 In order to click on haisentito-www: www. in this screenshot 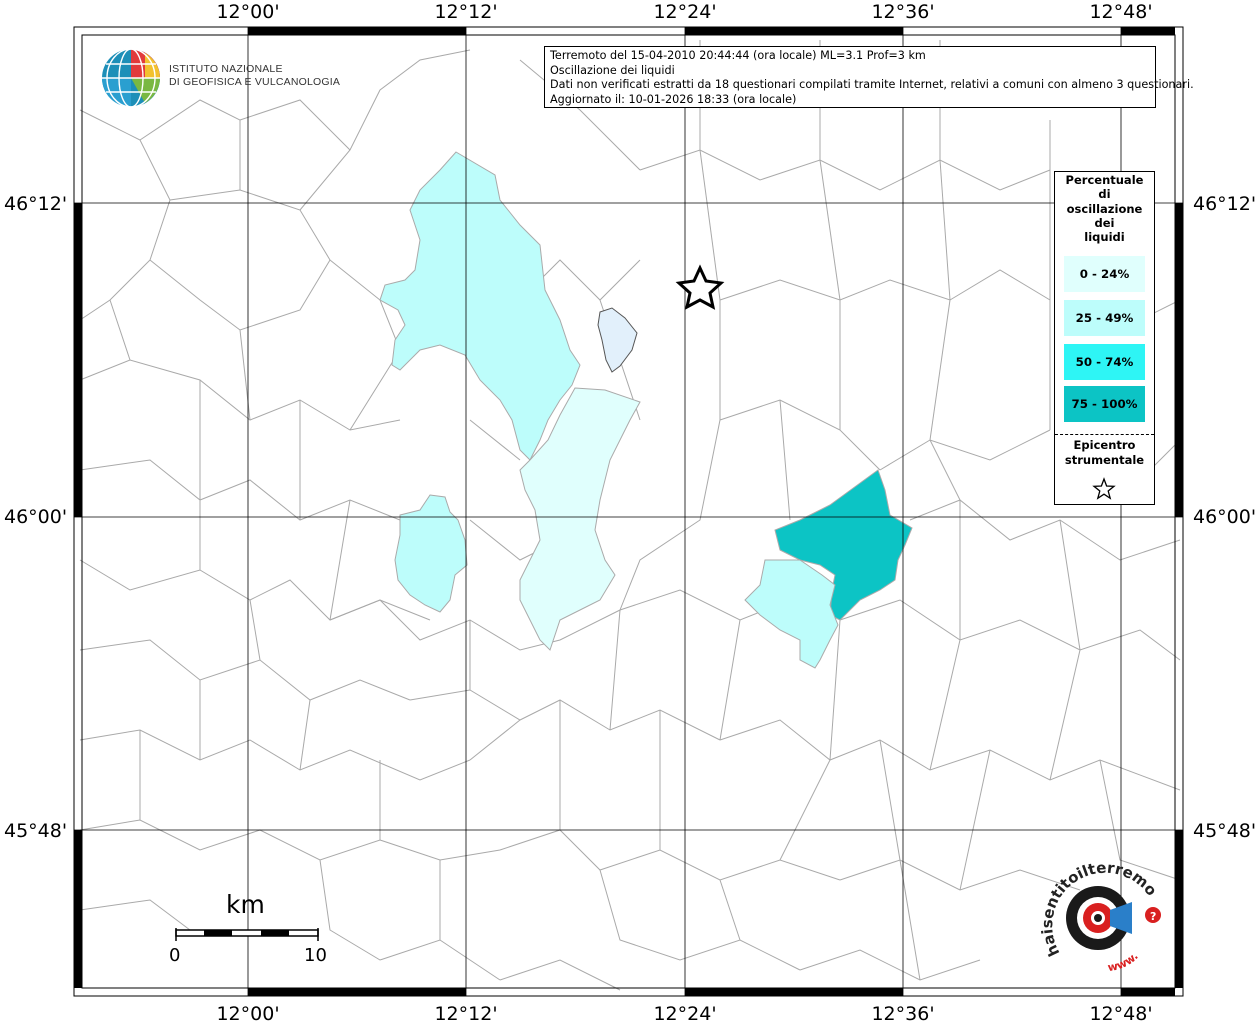, I will do `click(1124, 962)`.